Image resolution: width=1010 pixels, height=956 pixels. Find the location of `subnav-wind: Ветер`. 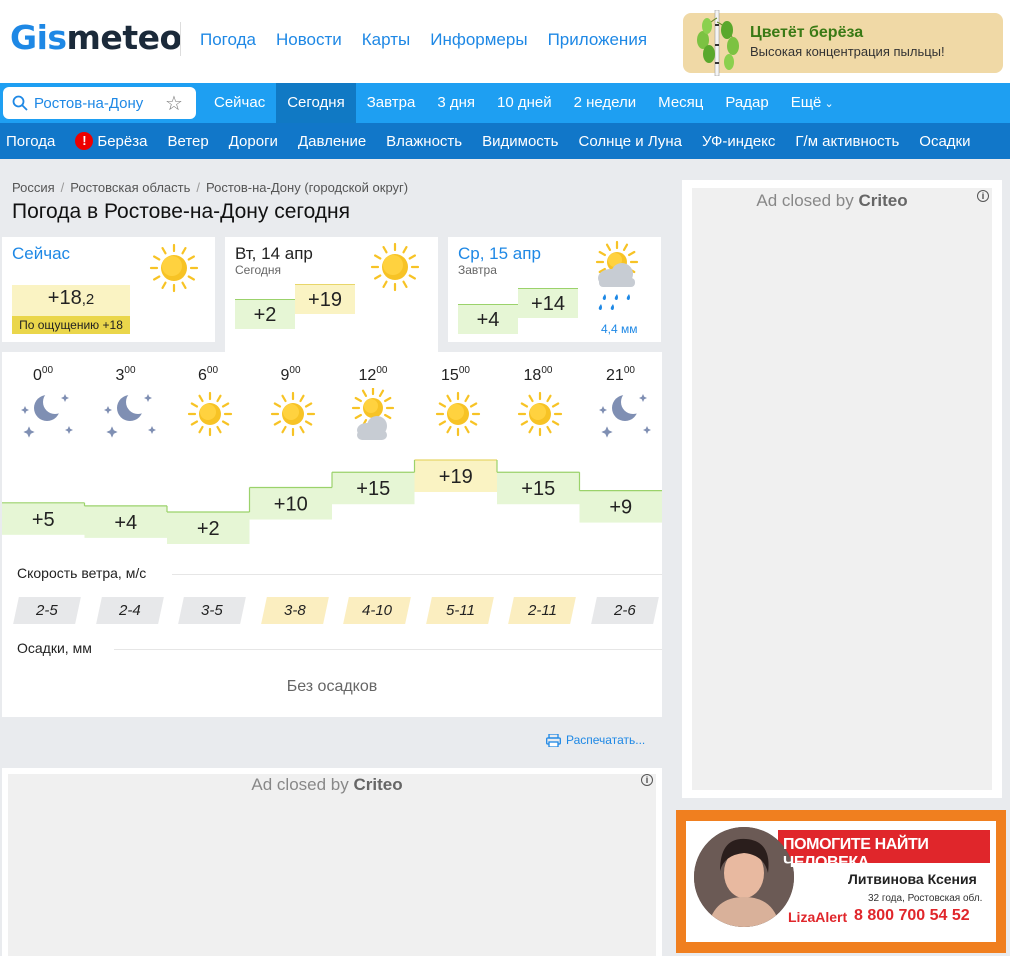

subnav-wind: Ветер is located at coordinates (187, 141).